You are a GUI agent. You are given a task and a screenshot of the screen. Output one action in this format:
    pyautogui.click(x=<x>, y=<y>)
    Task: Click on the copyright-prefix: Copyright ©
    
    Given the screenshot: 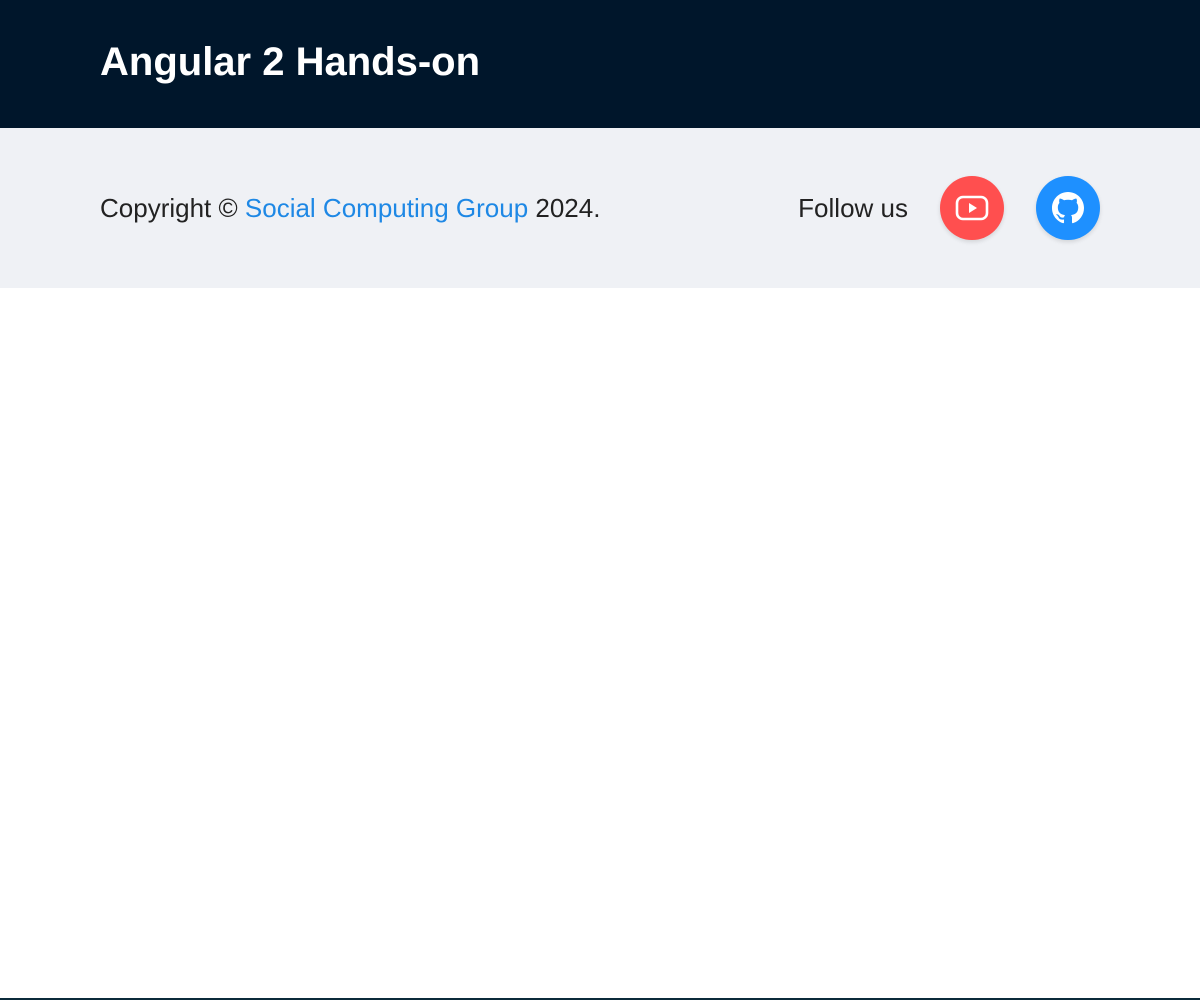 What is the action you would take?
    pyautogui.click(x=169, y=208)
    